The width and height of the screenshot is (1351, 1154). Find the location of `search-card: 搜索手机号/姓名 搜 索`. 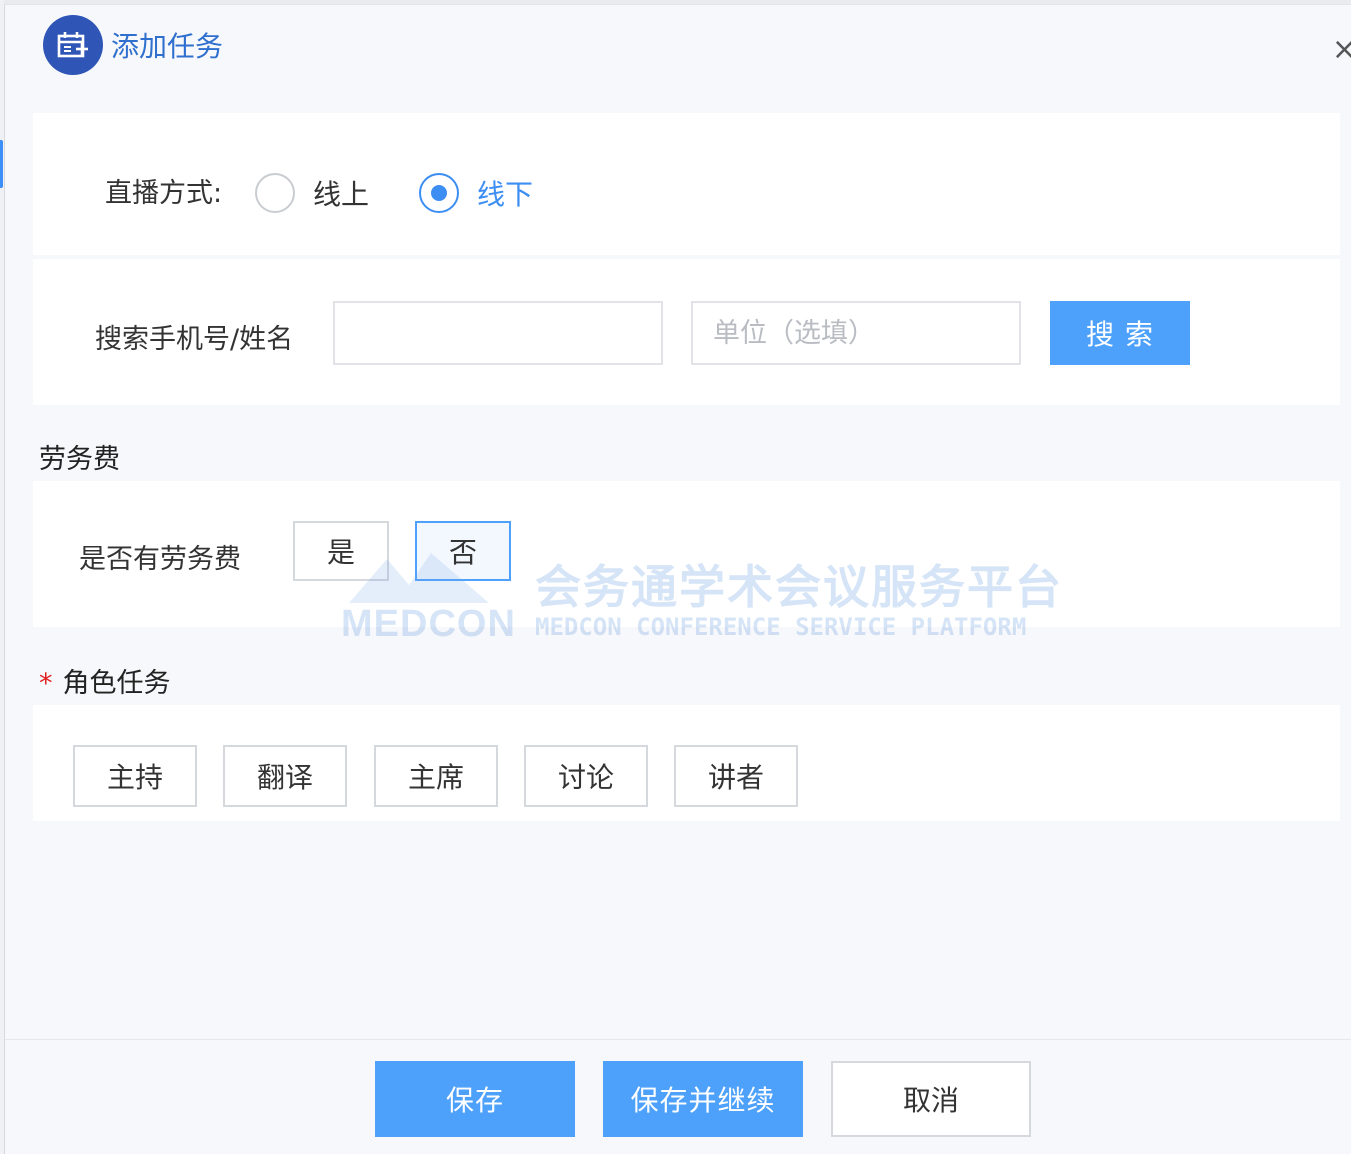

search-card: 搜索手机号/姓名 搜 索 is located at coordinates (686, 332).